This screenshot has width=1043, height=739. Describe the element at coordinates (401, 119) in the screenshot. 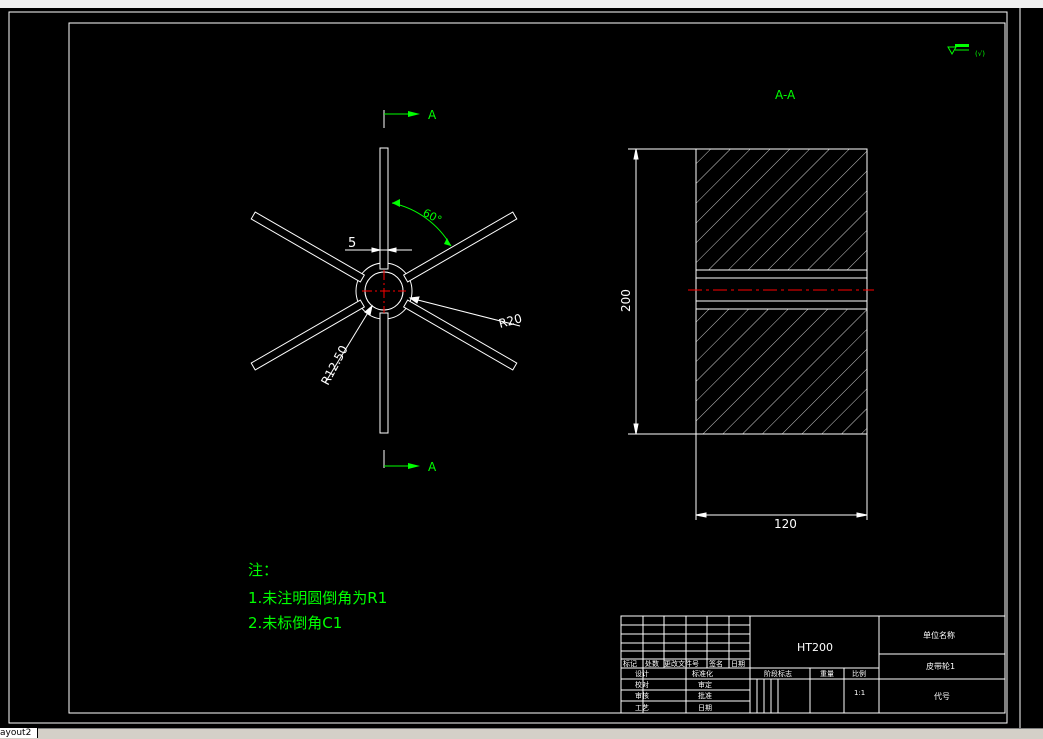

I see `section-arrow-top` at that location.